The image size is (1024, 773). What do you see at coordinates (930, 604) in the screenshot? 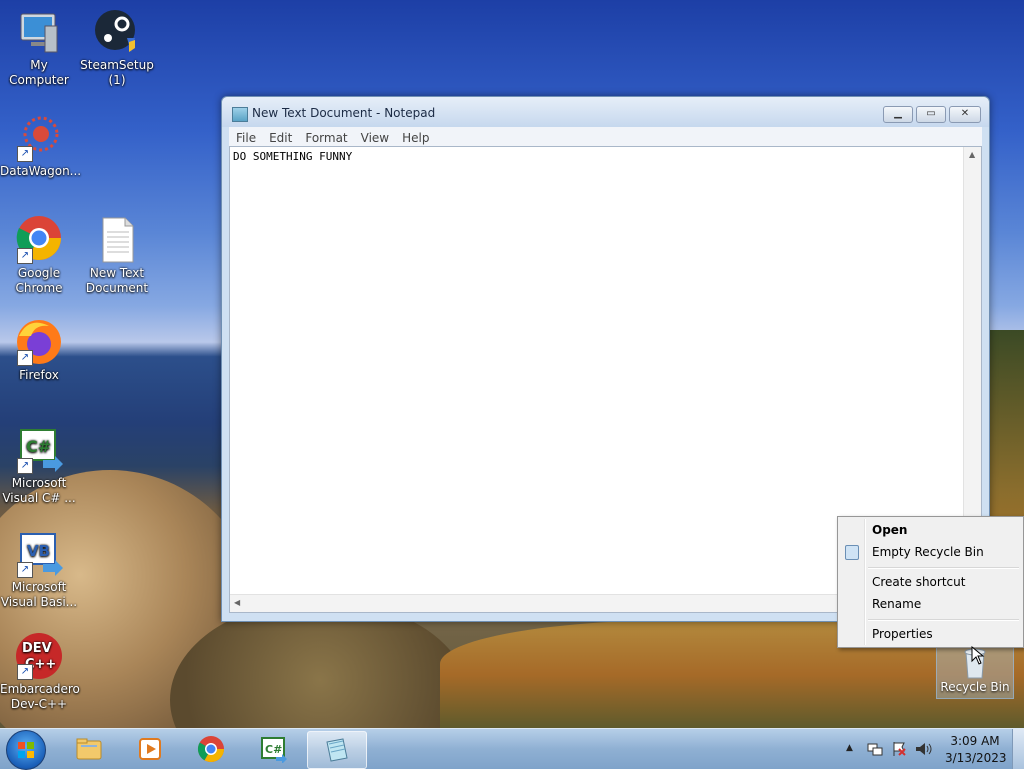
I see `context-item-rename: Rename` at bounding box center [930, 604].